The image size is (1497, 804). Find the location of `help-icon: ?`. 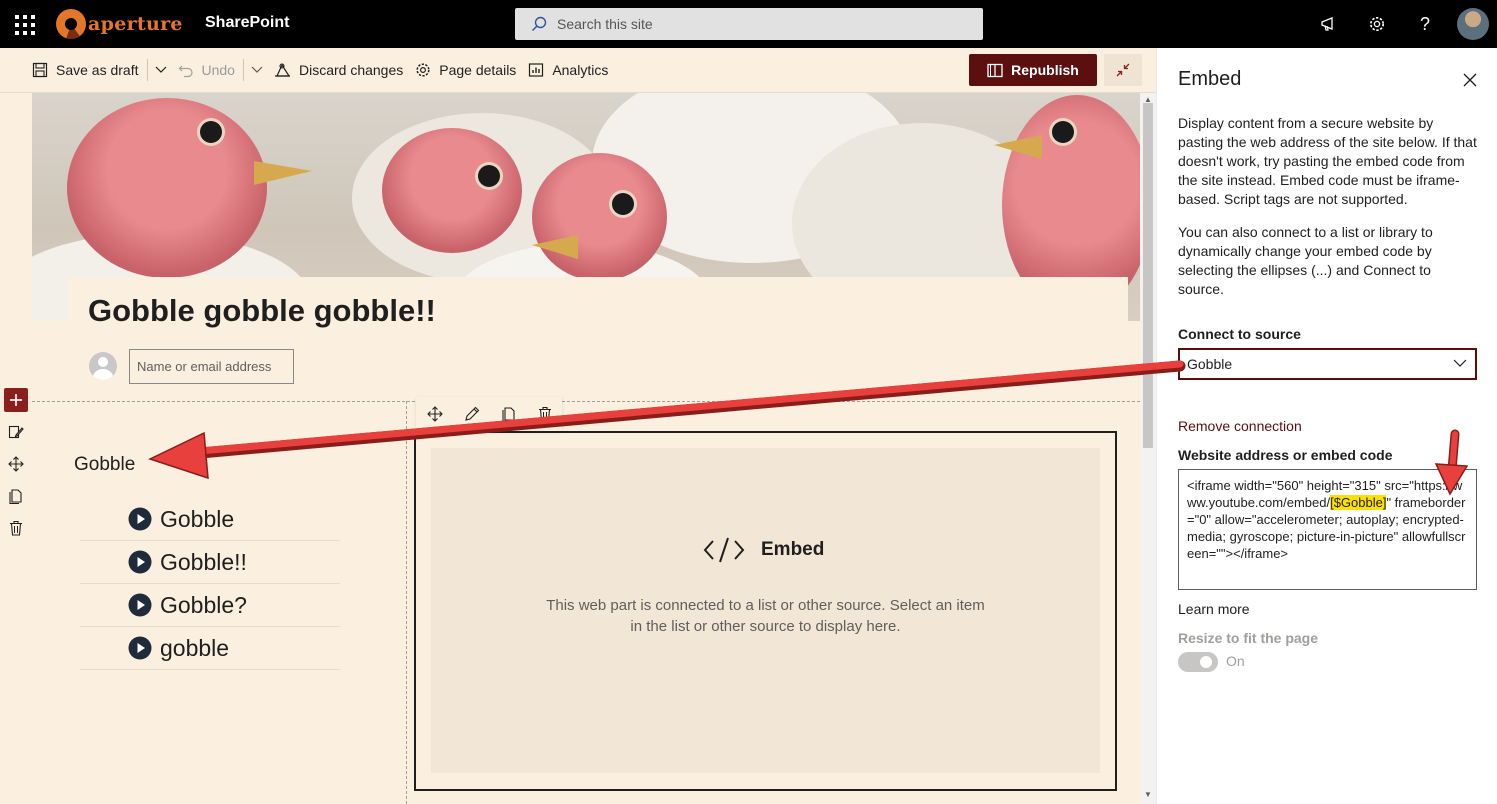

help-icon: ? is located at coordinates (1425, 24).